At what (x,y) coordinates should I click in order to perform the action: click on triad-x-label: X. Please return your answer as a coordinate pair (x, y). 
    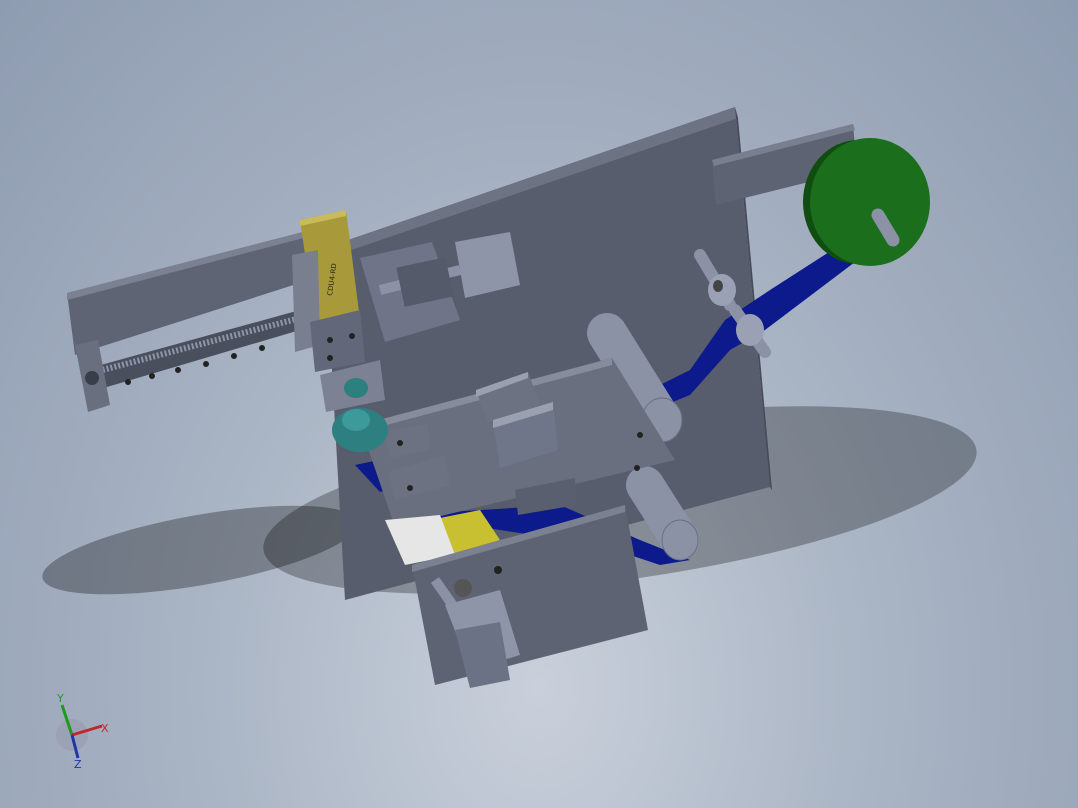
    Looking at the image, I should click on (105, 728).